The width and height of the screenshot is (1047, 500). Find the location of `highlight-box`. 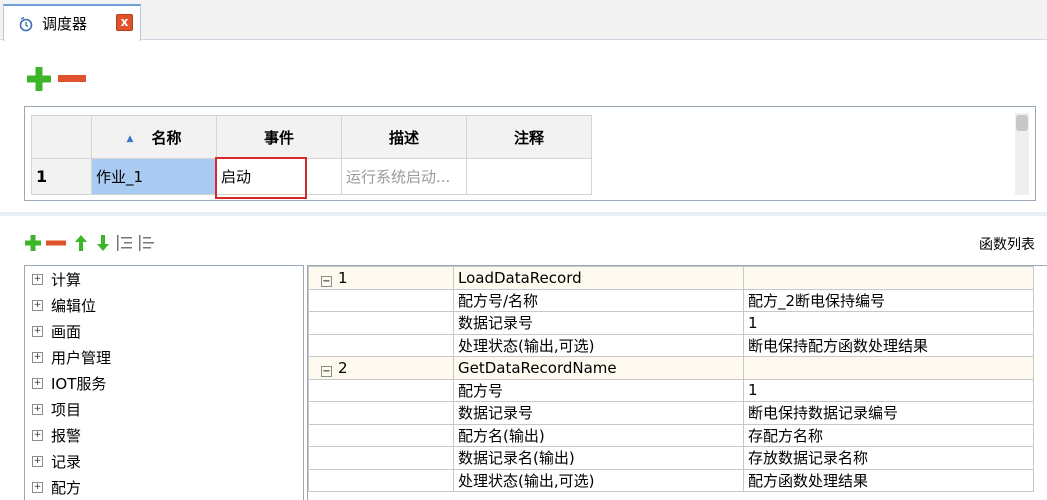

highlight-box is located at coordinates (261, 178).